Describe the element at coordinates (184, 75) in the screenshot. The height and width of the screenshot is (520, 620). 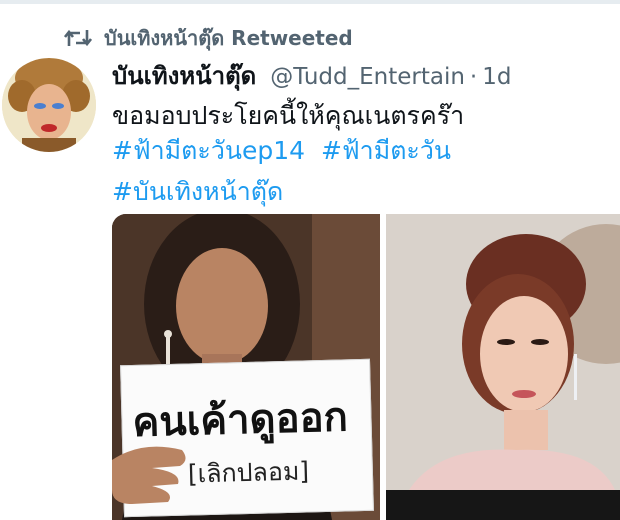
I see `display-name: บันเทิงหน้าตุ๊ด` at that location.